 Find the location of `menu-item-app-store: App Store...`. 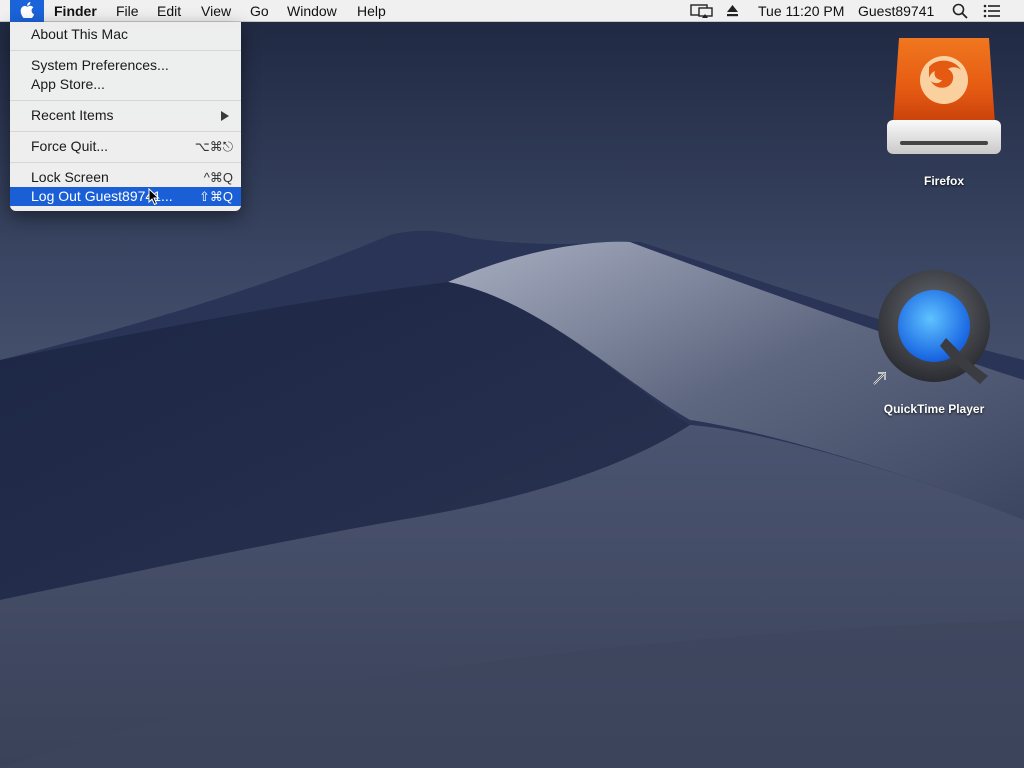

menu-item-app-store: App Store... is located at coordinates (125, 84).